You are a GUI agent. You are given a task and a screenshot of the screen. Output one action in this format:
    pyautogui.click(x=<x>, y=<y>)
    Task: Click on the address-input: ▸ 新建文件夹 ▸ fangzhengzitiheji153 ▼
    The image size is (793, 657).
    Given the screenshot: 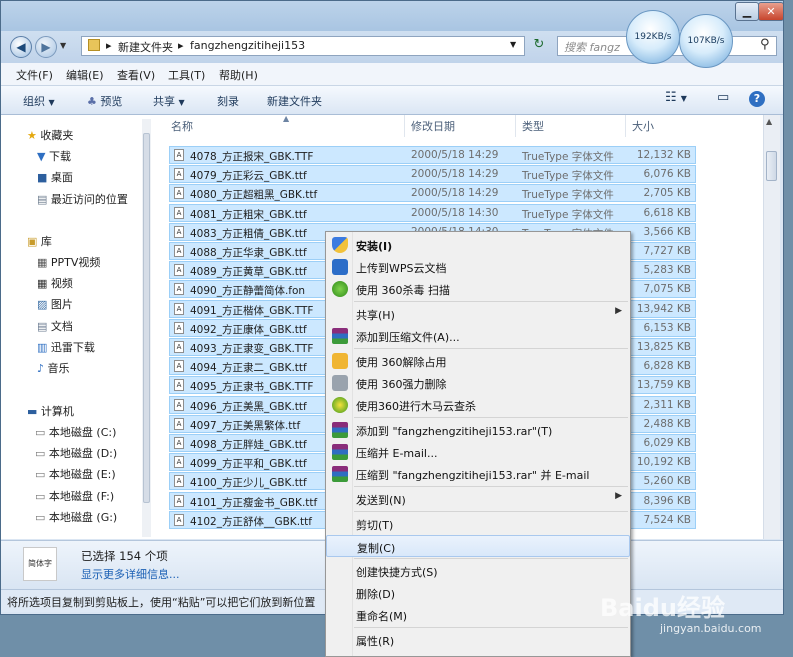 What is the action you would take?
    pyautogui.click(x=303, y=46)
    